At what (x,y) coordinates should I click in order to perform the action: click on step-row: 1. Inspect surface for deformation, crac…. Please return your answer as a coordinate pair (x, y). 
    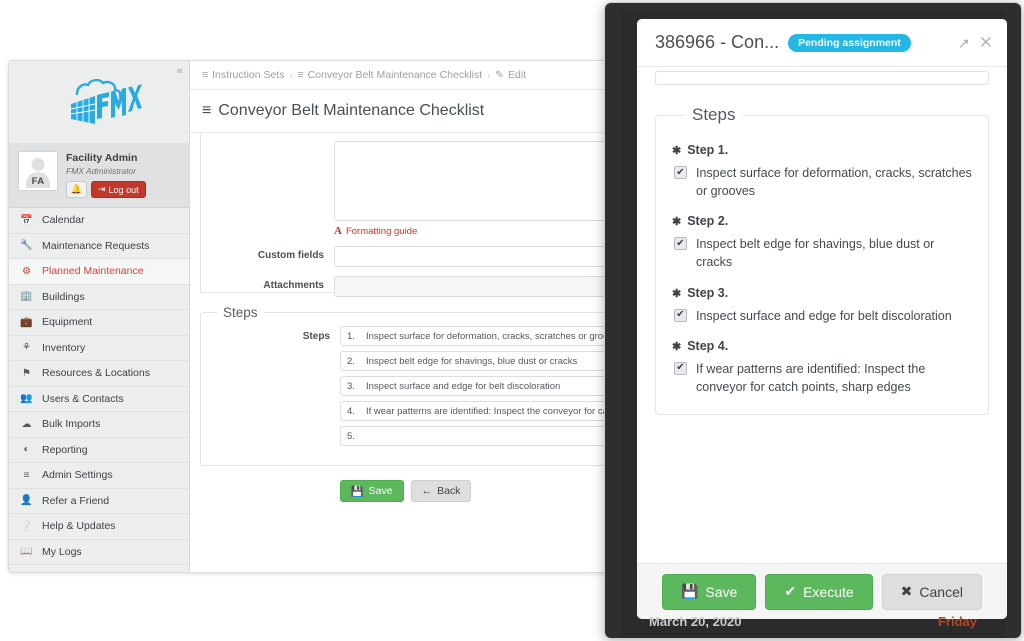
    Looking at the image, I should click on (480, 336).